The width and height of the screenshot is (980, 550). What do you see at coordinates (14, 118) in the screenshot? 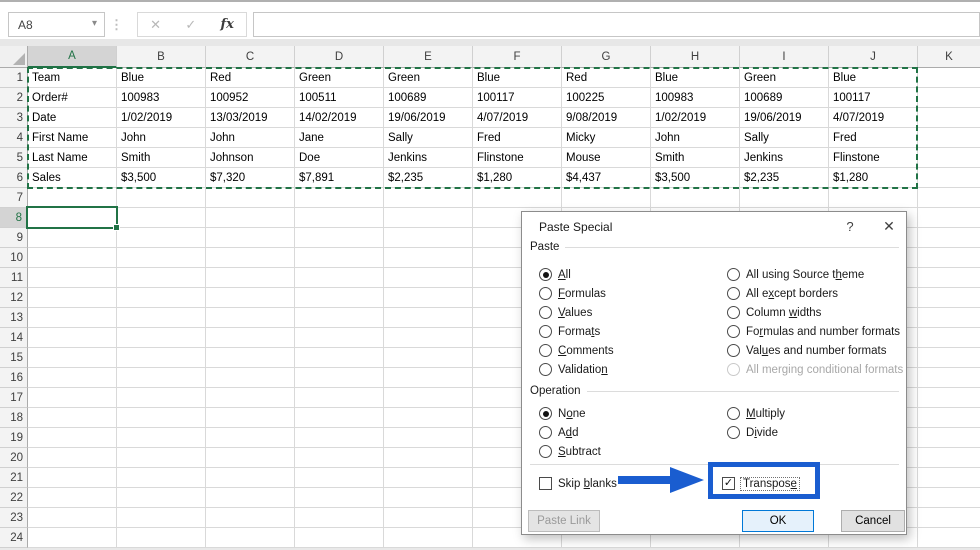
I see `row-header-3: 3` at bounding box center [14, 118].